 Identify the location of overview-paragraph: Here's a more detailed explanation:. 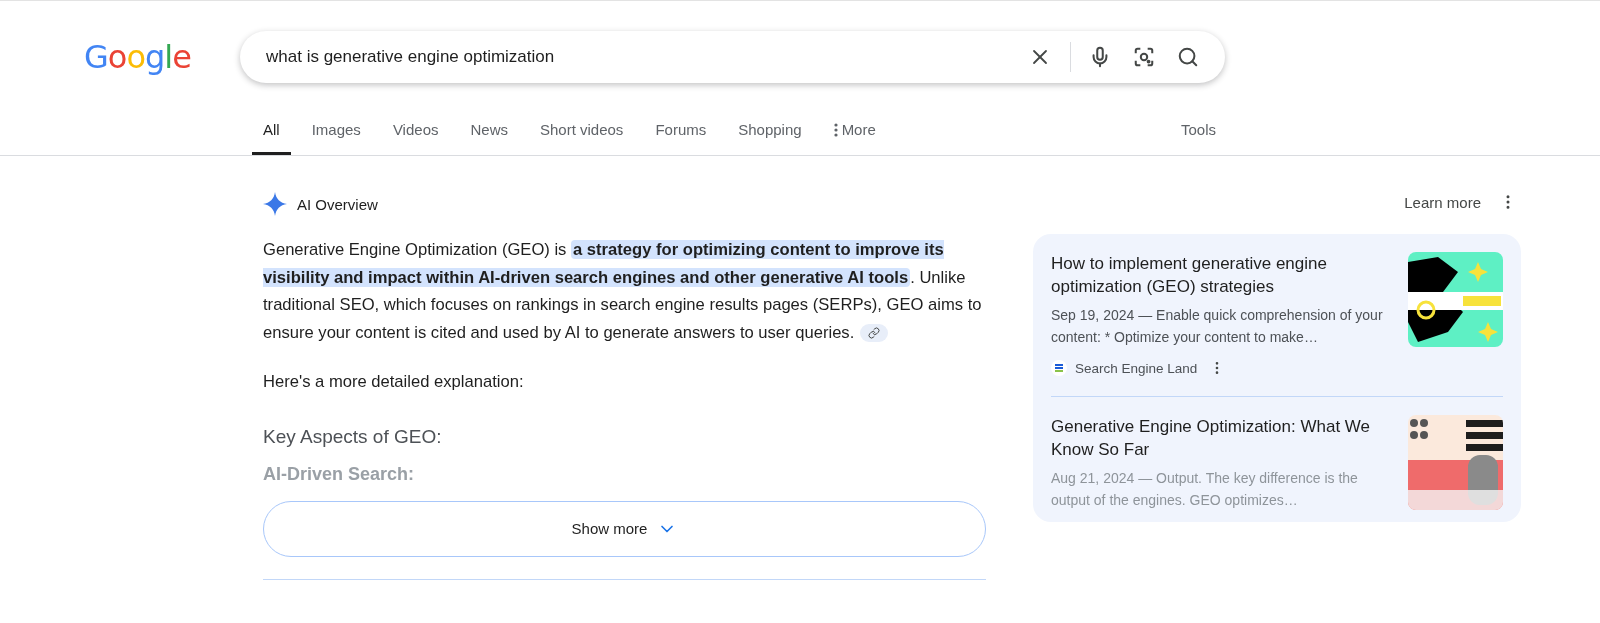
(394, 382).